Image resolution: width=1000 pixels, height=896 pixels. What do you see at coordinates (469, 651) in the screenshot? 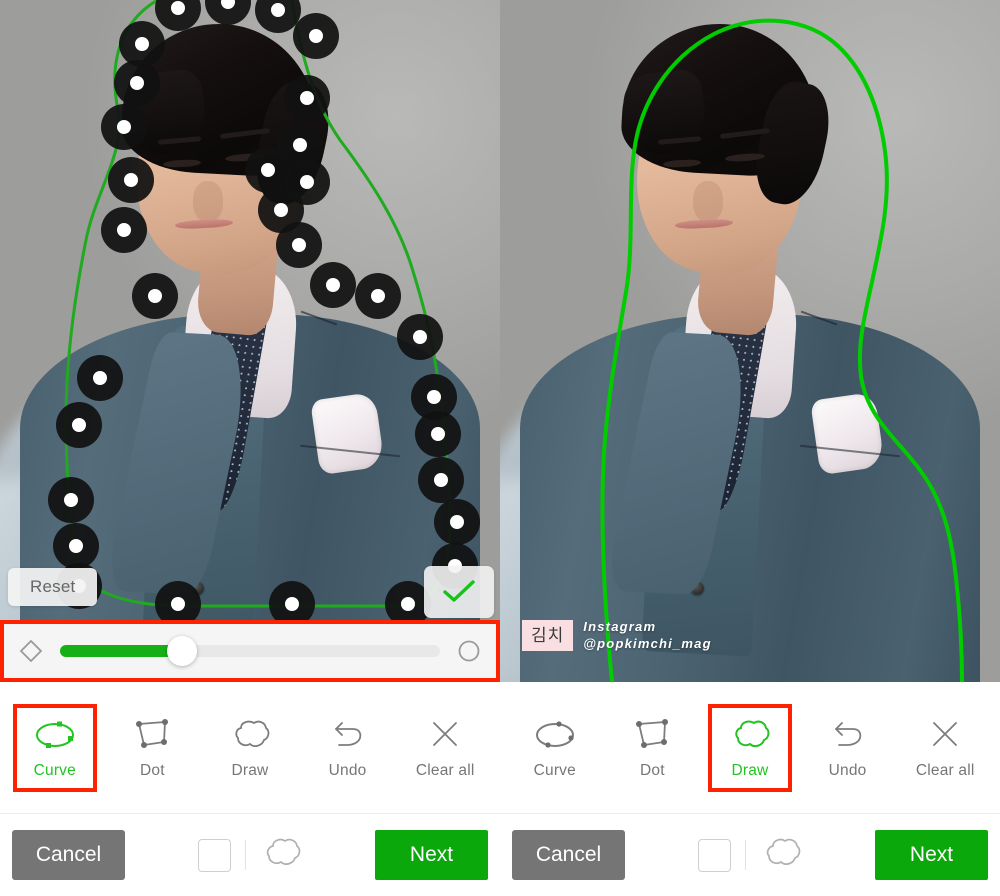
I see `circle-icon` at bounding box center [469, 651].